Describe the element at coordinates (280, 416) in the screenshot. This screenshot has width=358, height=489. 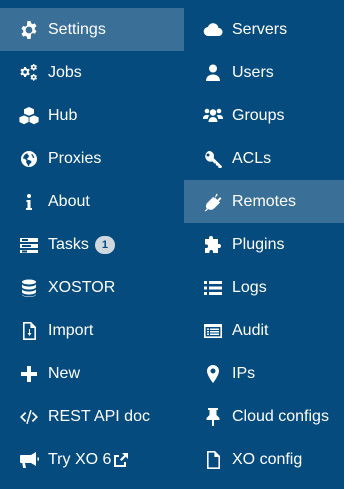
I see `menu-item-label: Cloud configs` at that location.